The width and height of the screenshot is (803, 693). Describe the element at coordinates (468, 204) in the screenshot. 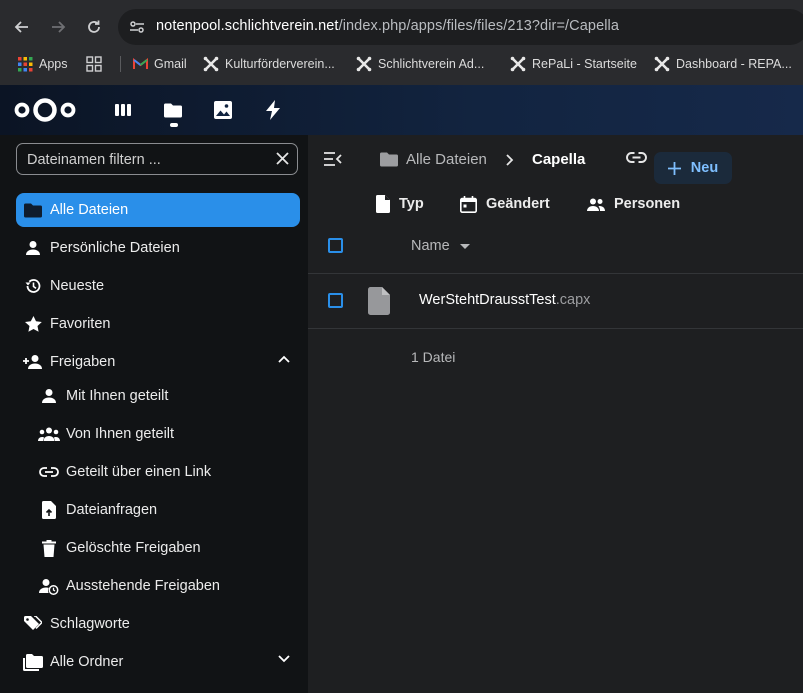

I see `calendar-icon` at that location.